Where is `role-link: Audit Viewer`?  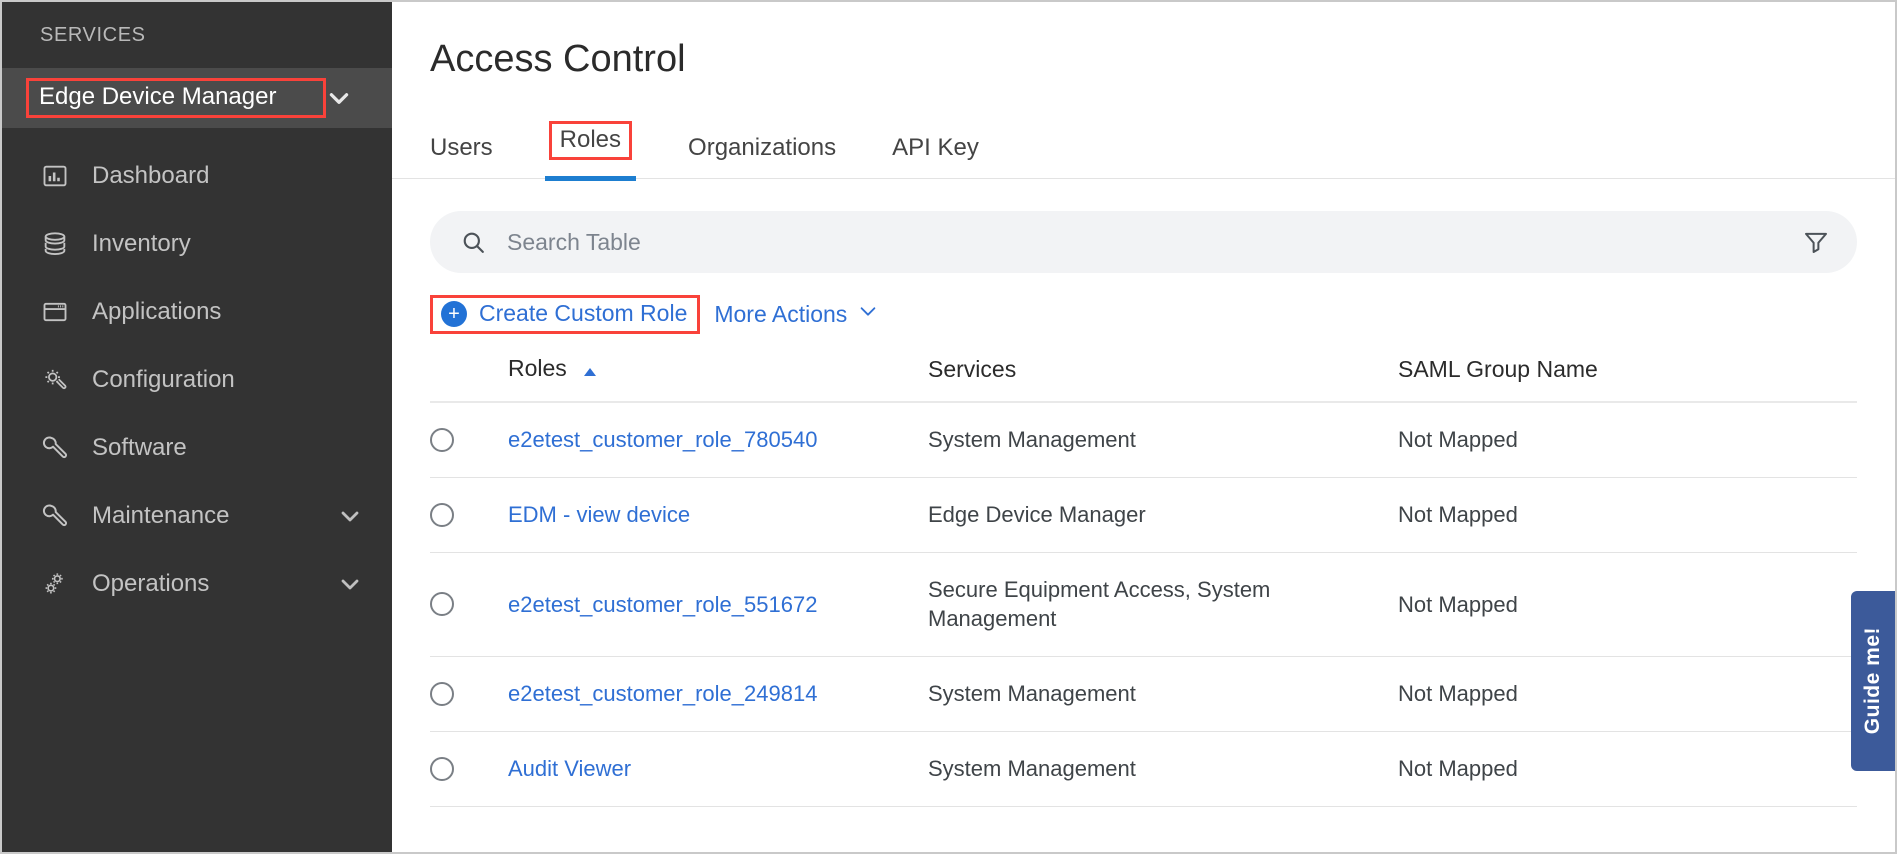 role-link: Audit Viewer is located at coordinates (569, 768).